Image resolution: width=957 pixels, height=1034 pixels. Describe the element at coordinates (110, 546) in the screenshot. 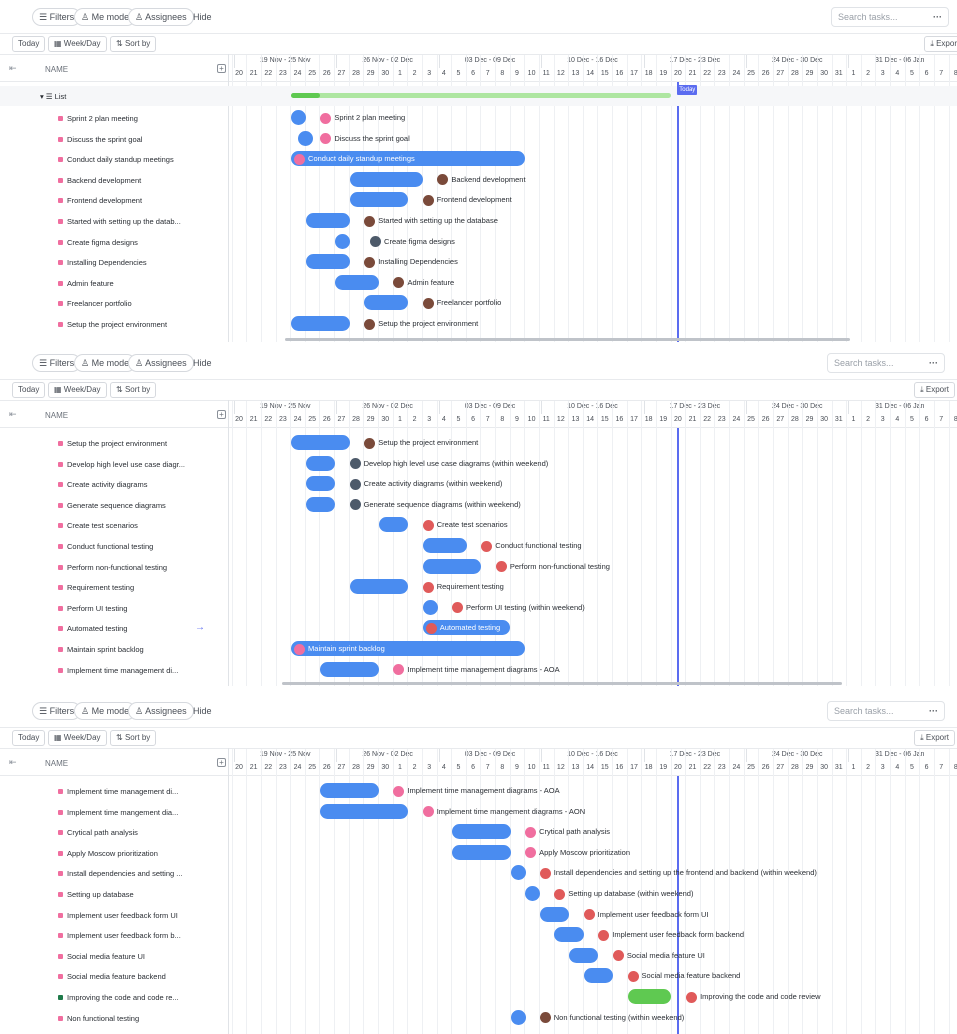

I see `task-name: Conduct functional testing` at that location.